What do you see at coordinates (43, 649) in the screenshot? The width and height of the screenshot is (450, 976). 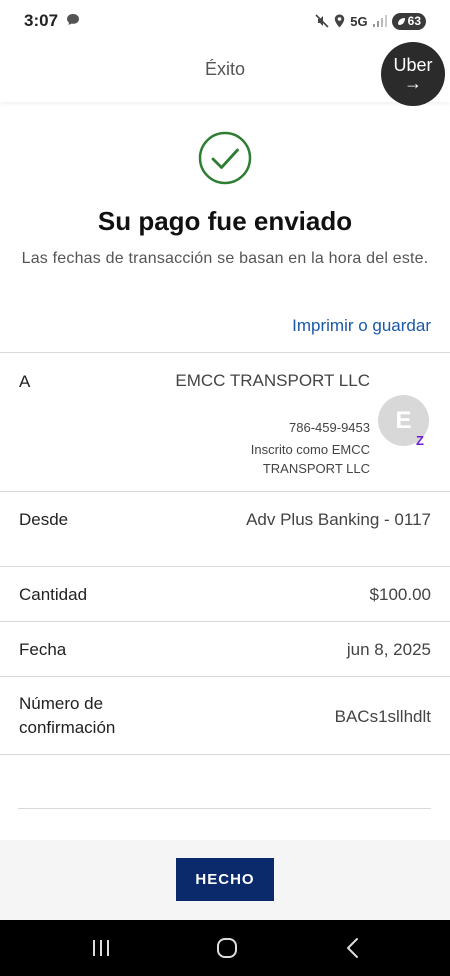 I see `date-label: Fecha` at bounding box center [43, 649].